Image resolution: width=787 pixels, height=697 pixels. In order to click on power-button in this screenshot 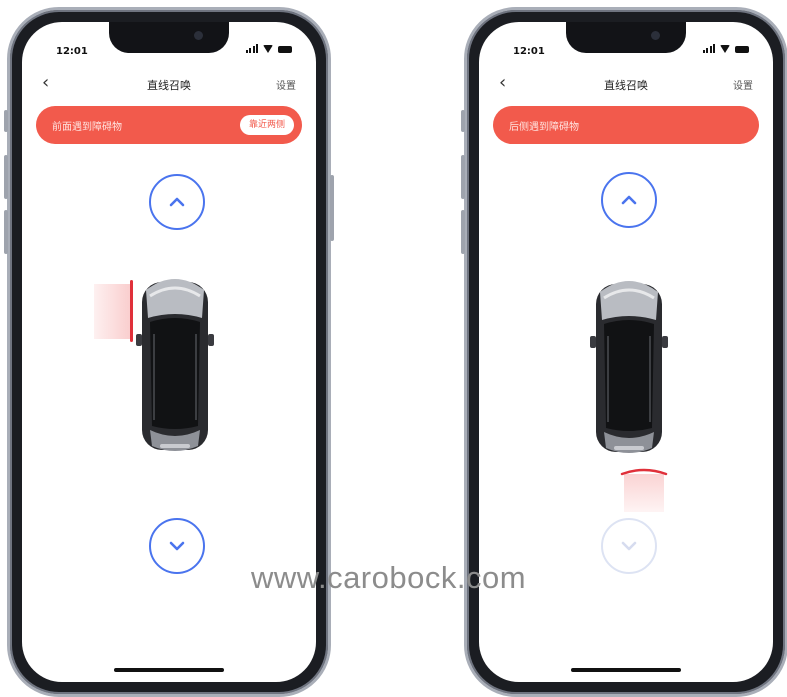, I will do `click(332, 208)`.